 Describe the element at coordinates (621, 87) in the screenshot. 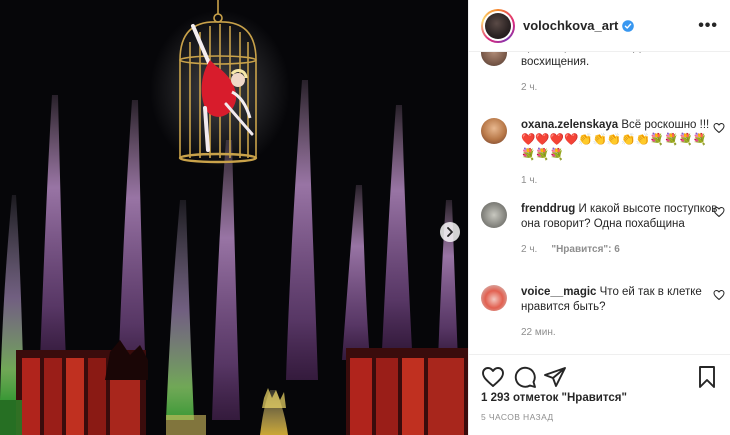

I see `comment-meta: 2 ч.` at that location.